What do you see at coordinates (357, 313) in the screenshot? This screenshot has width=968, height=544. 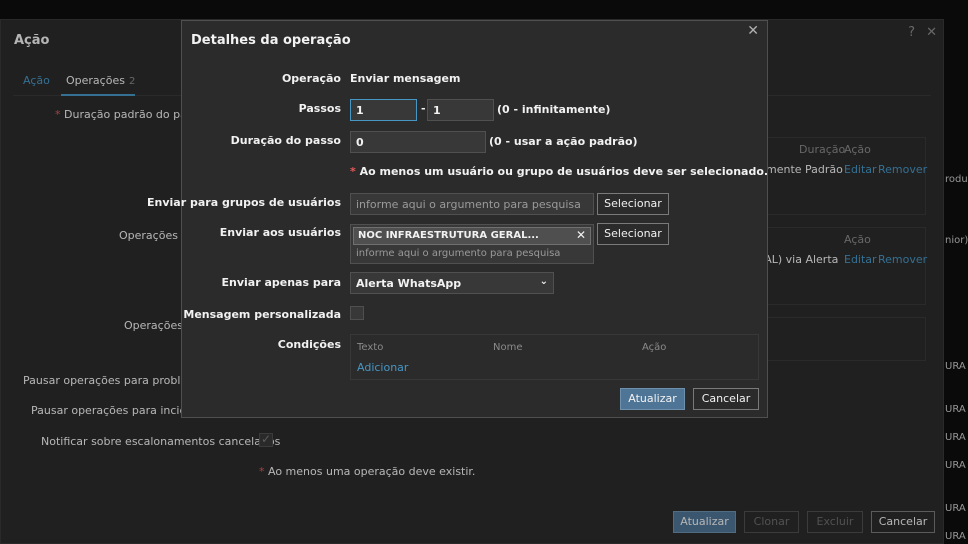 I see `mensagem-personalizada-checkbox` at bounding box center [357, 313].